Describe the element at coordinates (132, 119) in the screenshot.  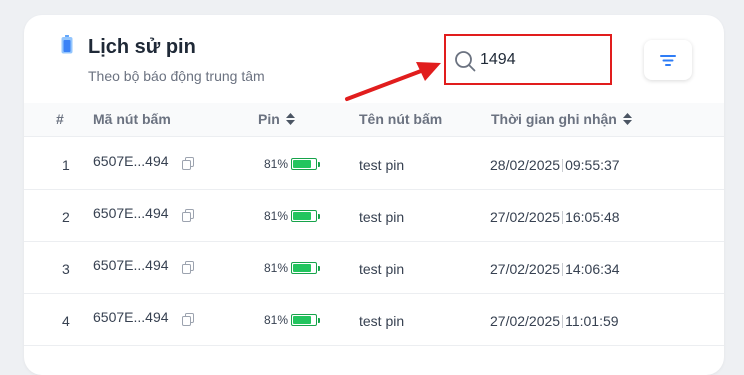
I see `column-button-code: Mã nút bấm` at that location.